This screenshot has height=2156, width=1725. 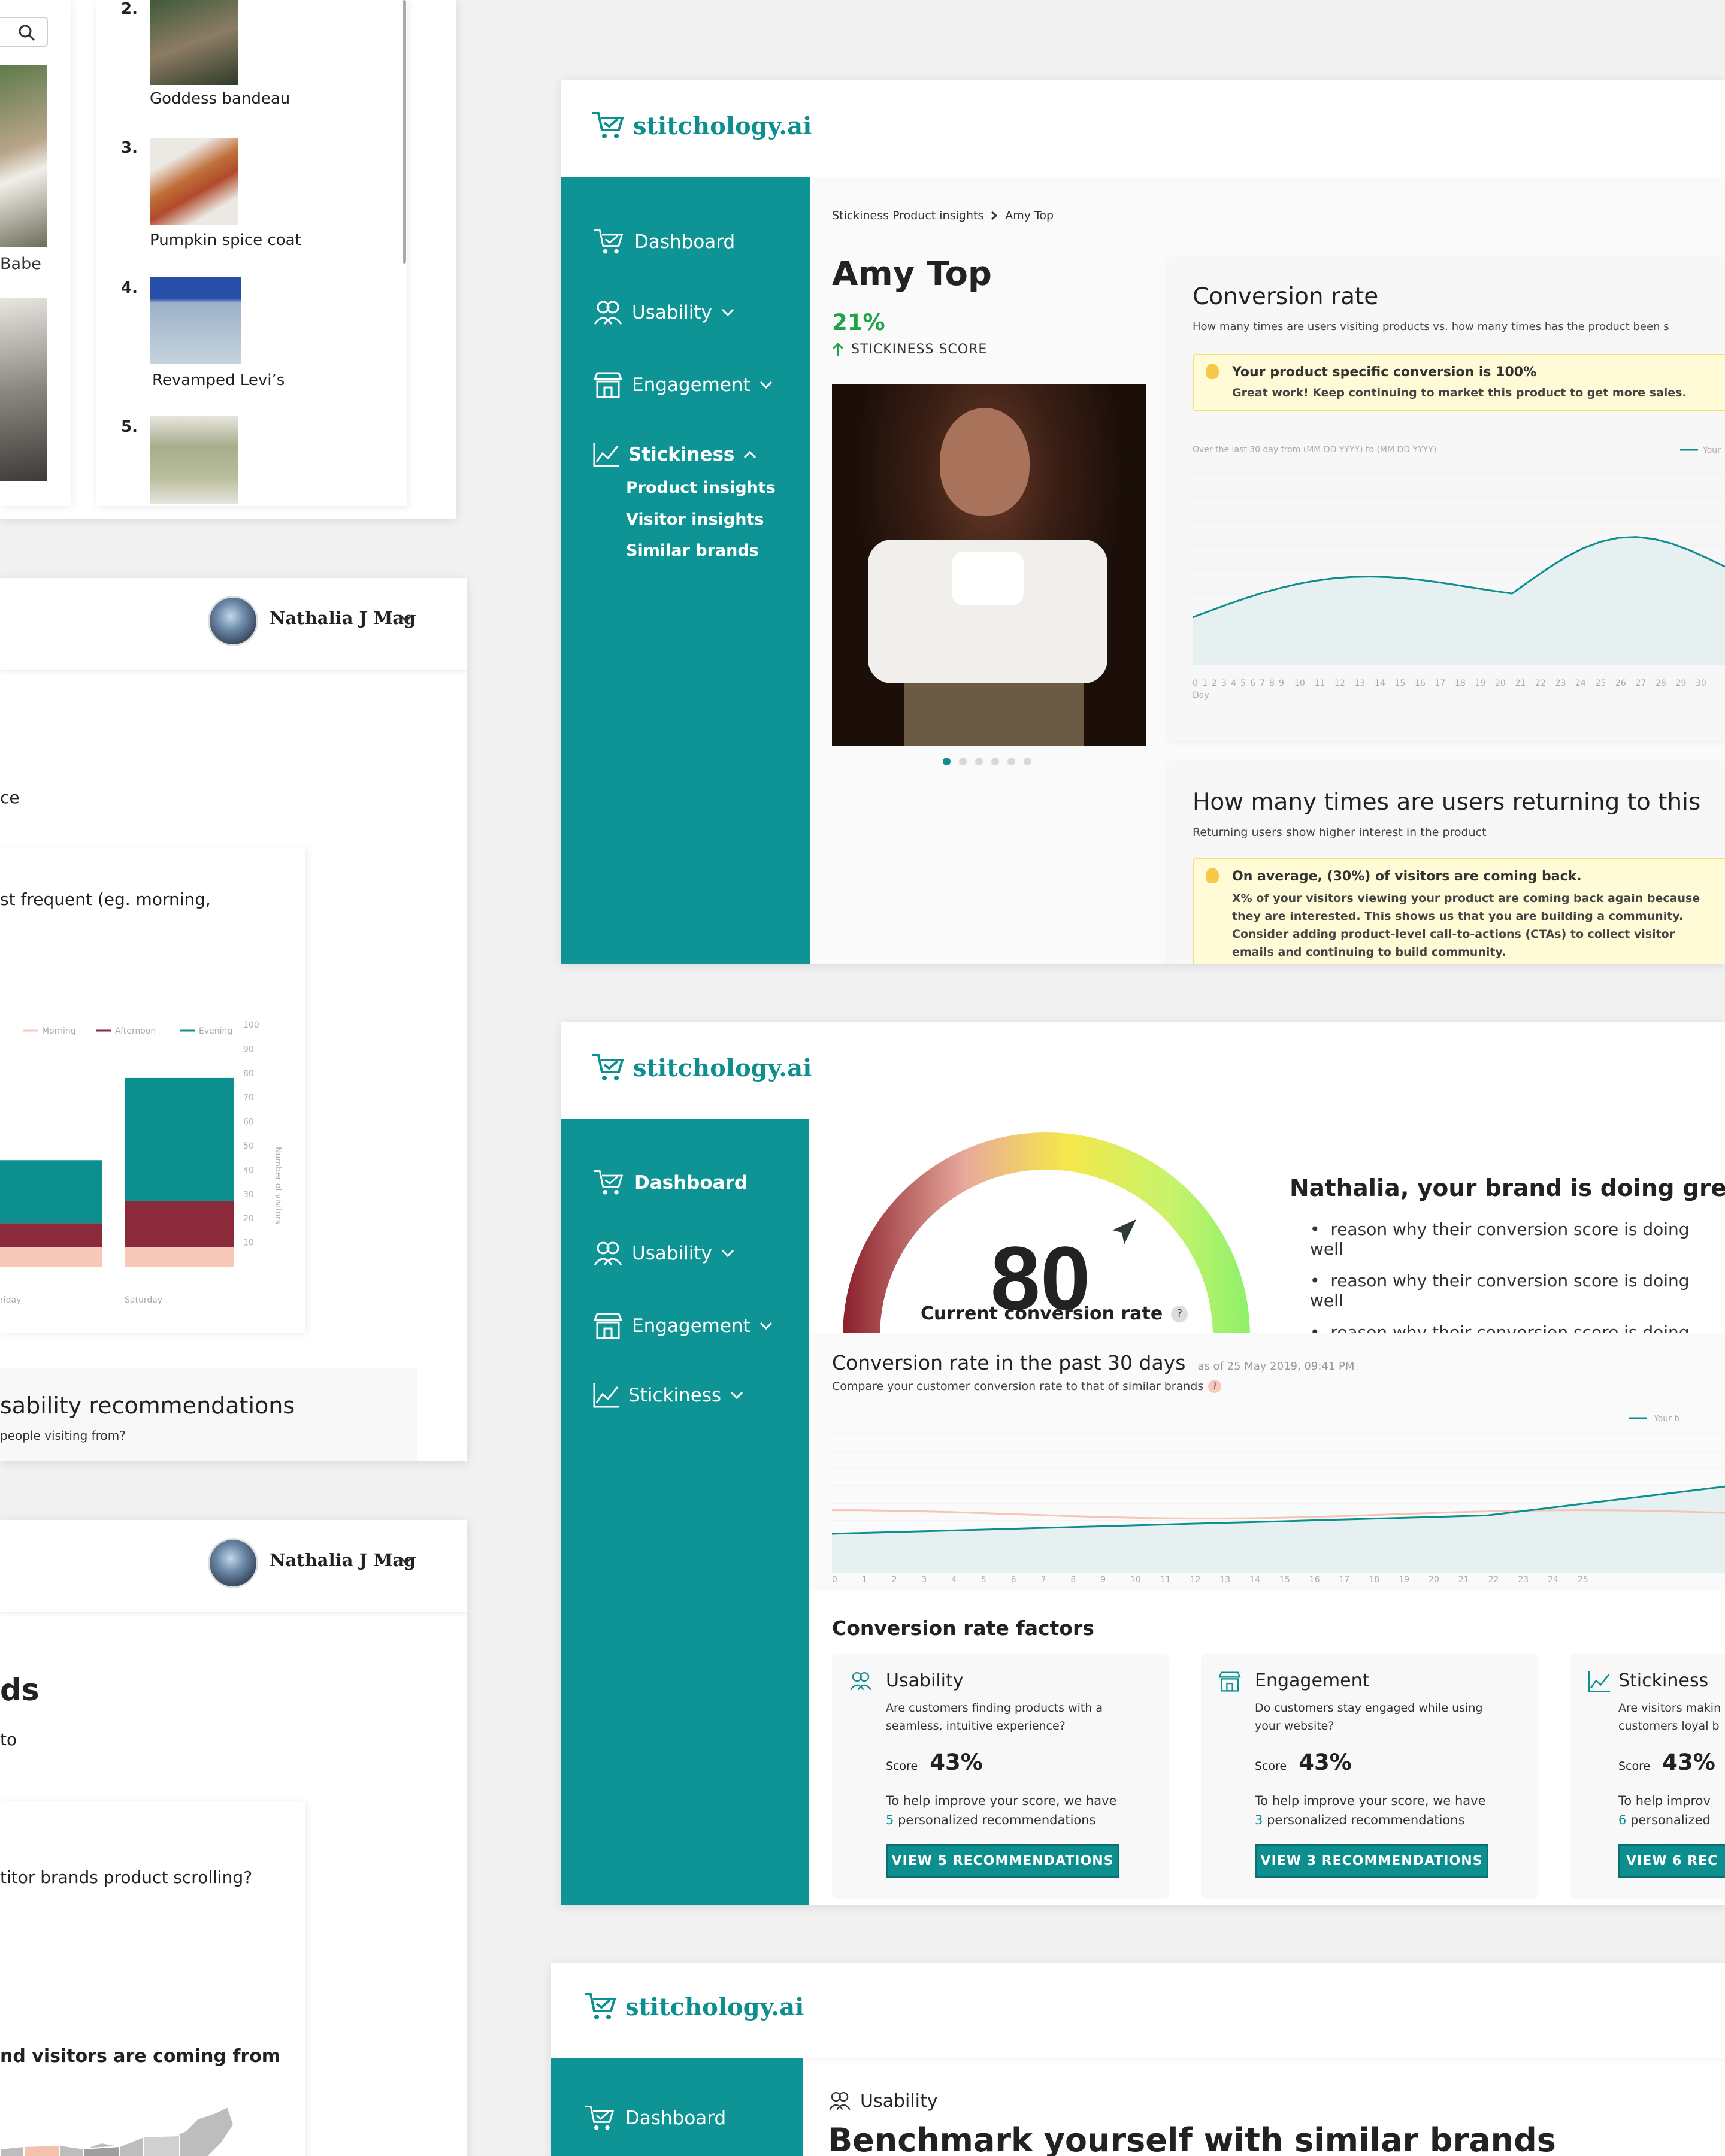 What do you see at coordinates (1672, 1861) in the screenshot?
I see `view-recommendations-button: VIEW 6 REC` at bounding box center [1672, 1861].